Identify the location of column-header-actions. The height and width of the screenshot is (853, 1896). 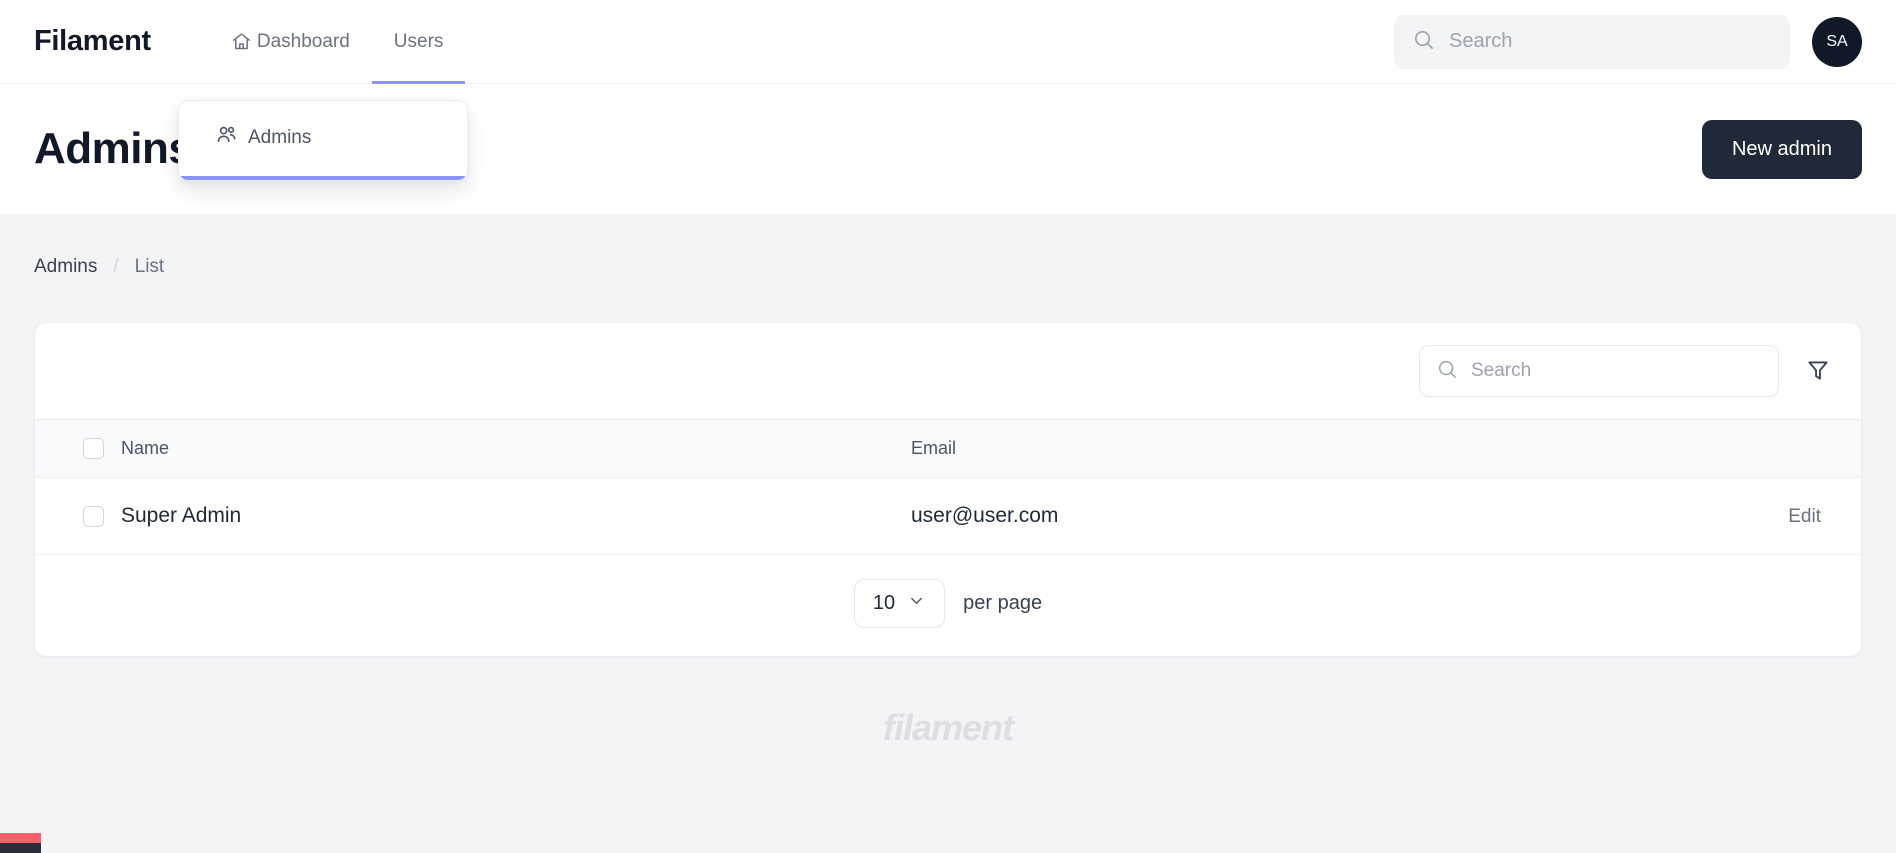
(1704, 449).